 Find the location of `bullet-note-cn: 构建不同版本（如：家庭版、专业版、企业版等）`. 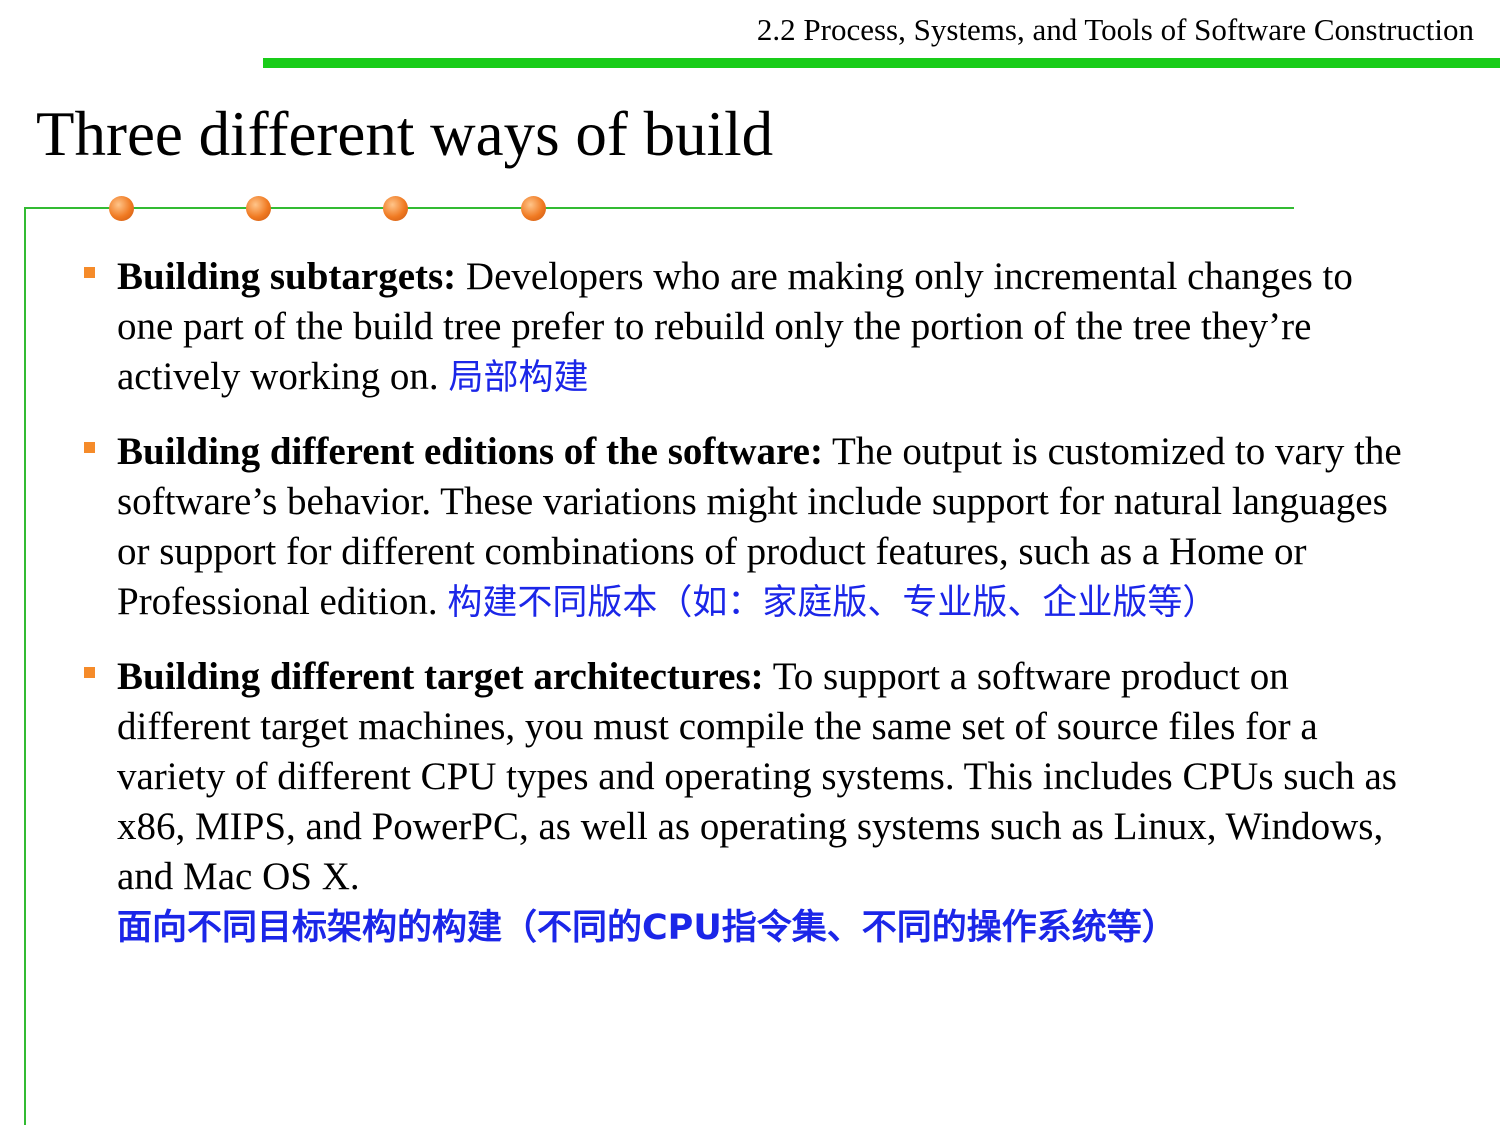

bullet-note-cn: 构建不同版本（如：家庭版、专业版、企业版等） is located at coordinates (832, 603).